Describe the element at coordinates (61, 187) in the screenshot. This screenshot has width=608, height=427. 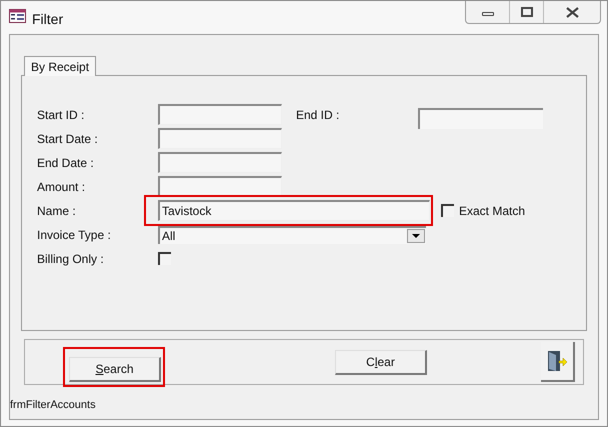
I see `field-label: Amount :` at that location.